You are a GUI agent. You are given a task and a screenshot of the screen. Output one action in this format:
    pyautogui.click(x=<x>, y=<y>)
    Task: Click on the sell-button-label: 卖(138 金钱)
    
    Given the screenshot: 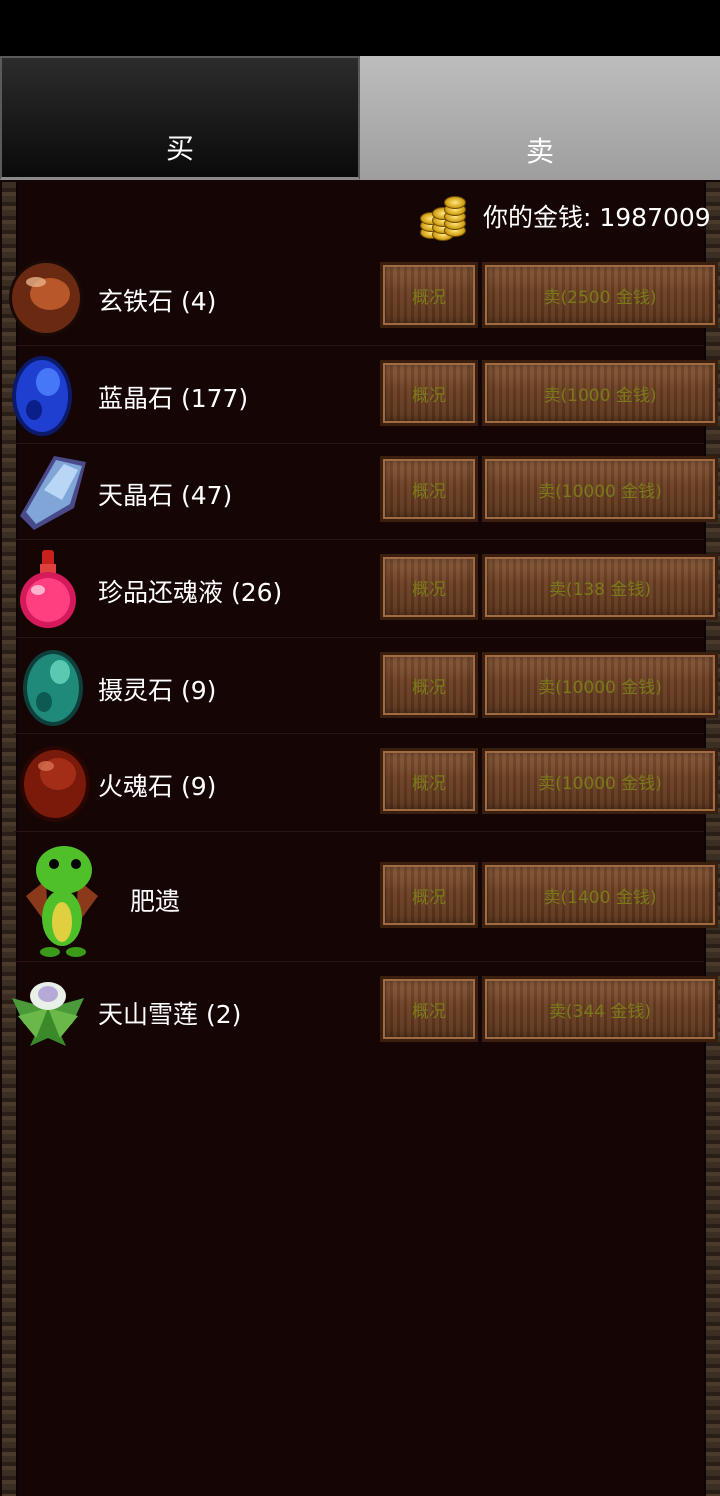 What is the action you would take?
    pyautogui.click(x=600, y=589)
    